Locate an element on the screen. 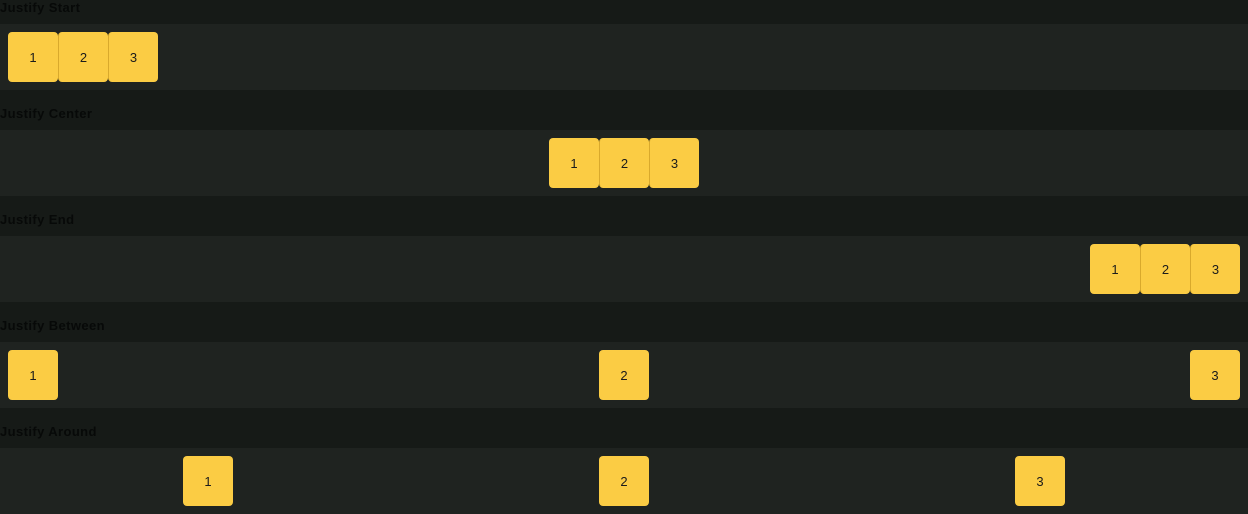  justify-center-row: 1 2 3 is located at coordinates (624, 163).